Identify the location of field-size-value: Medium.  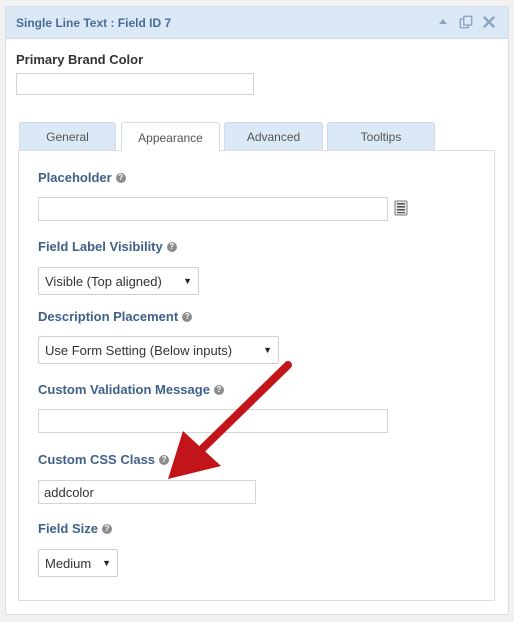
(68, 563).